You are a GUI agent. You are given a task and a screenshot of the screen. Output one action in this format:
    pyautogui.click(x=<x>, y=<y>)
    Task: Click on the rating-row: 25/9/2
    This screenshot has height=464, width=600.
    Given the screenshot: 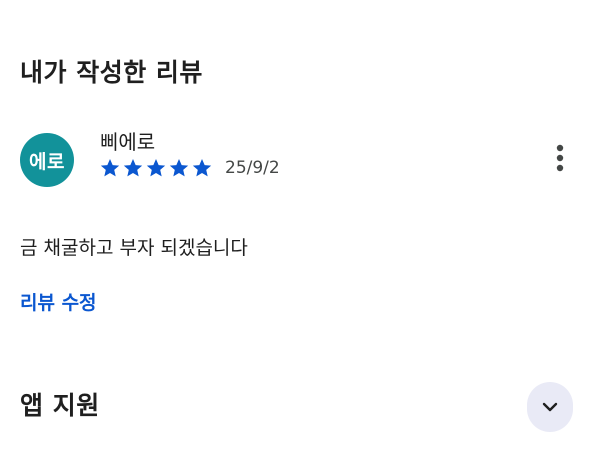 What is the action you would take?
    pyautogui.click(x=189, y=168)
    